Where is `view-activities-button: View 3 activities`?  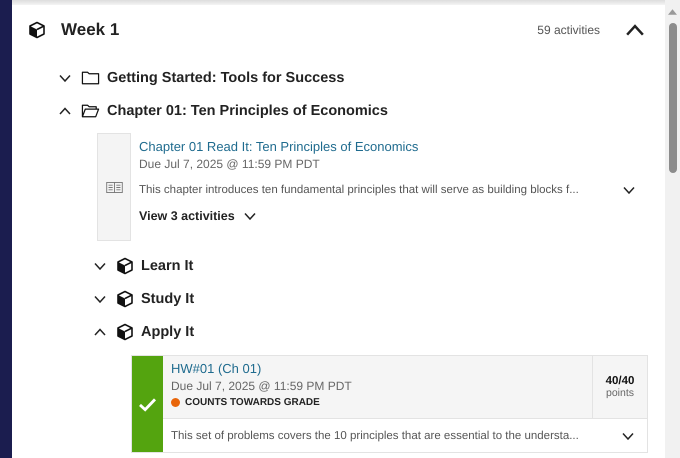 view-activities-button: View 3 activities is located at coordinates (187, 216).